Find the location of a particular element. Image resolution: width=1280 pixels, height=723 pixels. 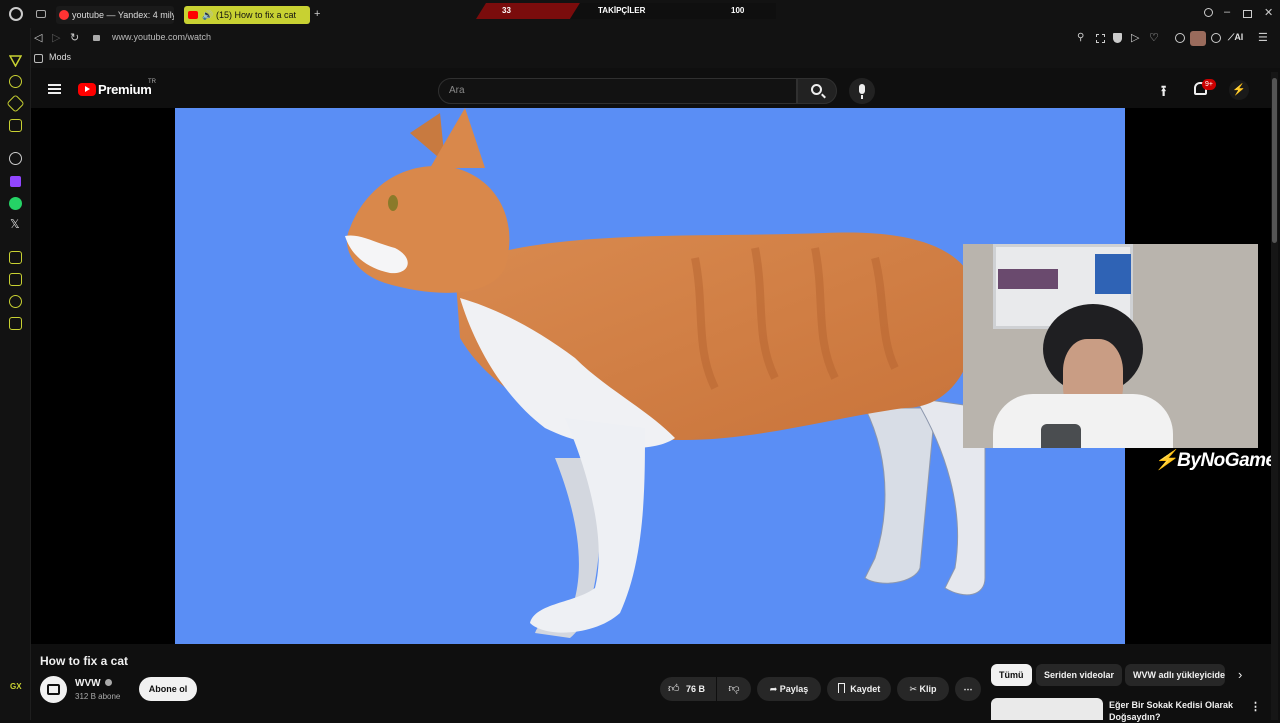

search-button is located at coordinates (817, 91).